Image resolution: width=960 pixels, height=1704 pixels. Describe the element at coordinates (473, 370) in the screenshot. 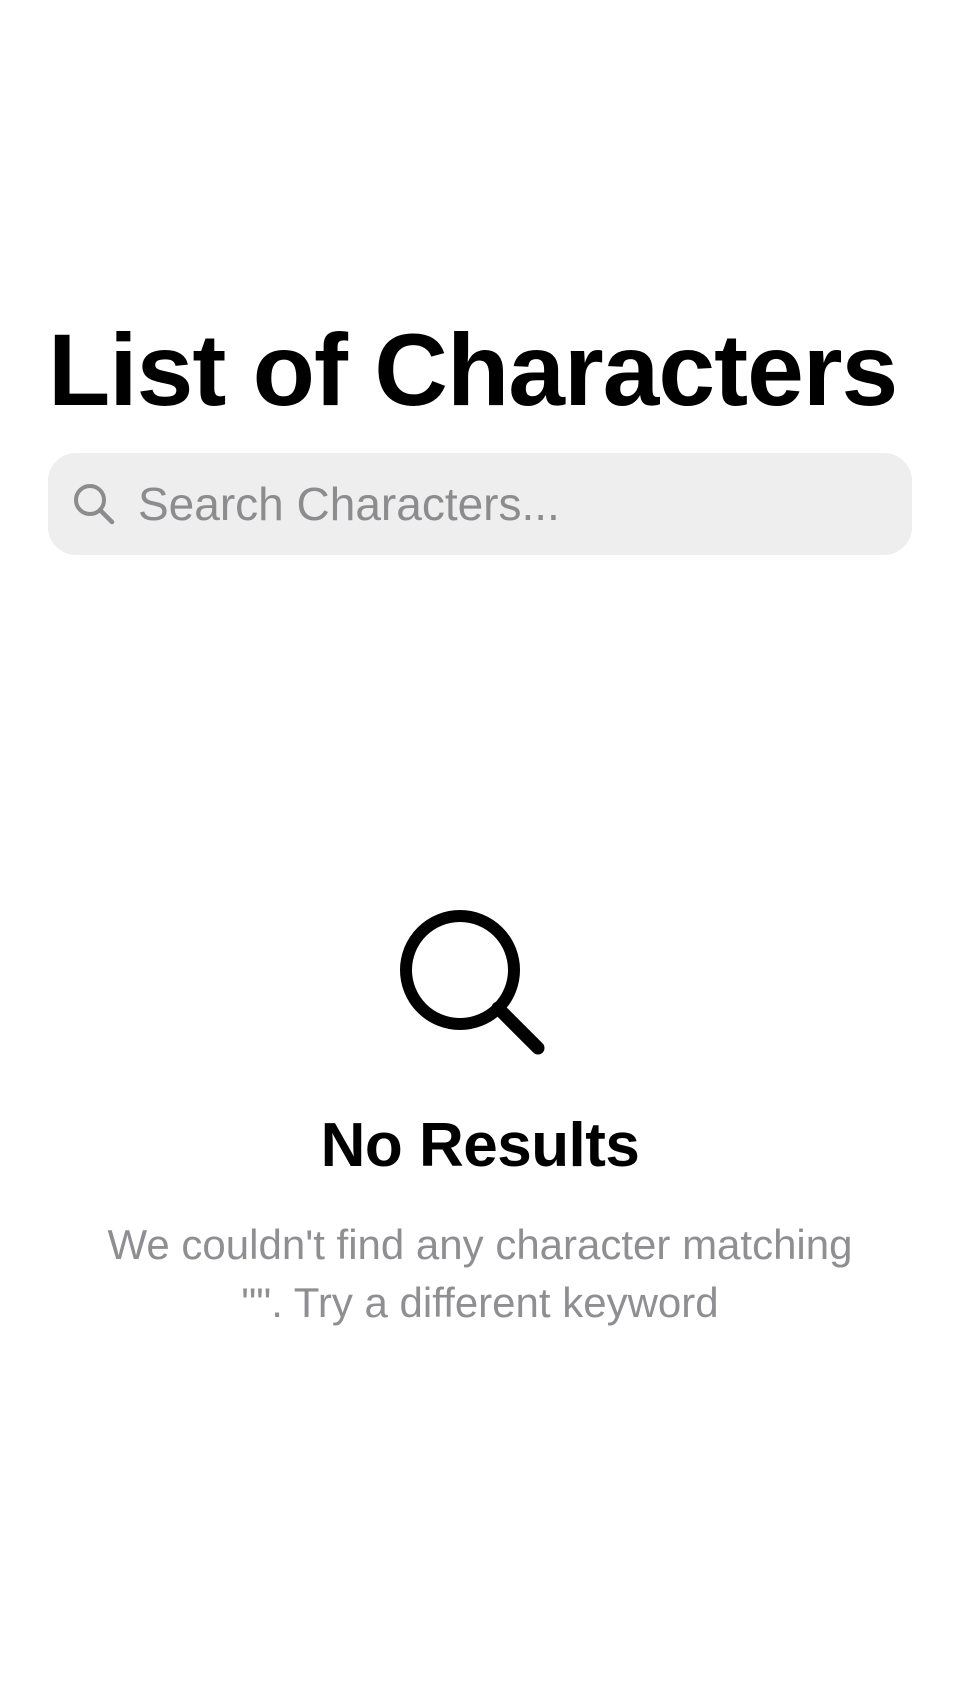

I see `page-title: List of Characters` at that location.